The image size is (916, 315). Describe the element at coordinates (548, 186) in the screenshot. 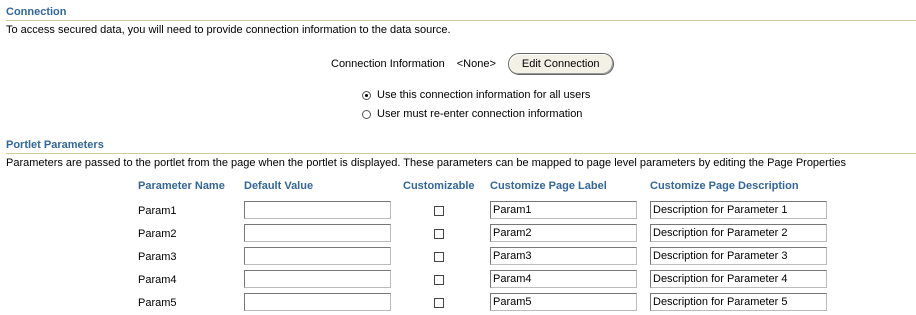

I see `header-customize-page-label: Customize Page Label` at that location.